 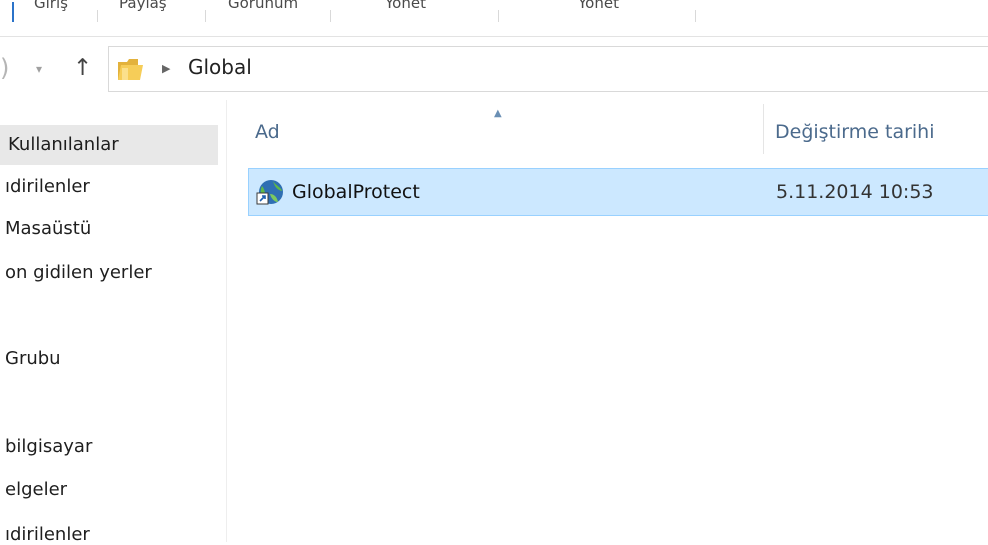 What do you see at coordinates (63, 144) in the screenshot?
I see `nav-item-label: Kullanılanlar` at bounding box center [63, 144].